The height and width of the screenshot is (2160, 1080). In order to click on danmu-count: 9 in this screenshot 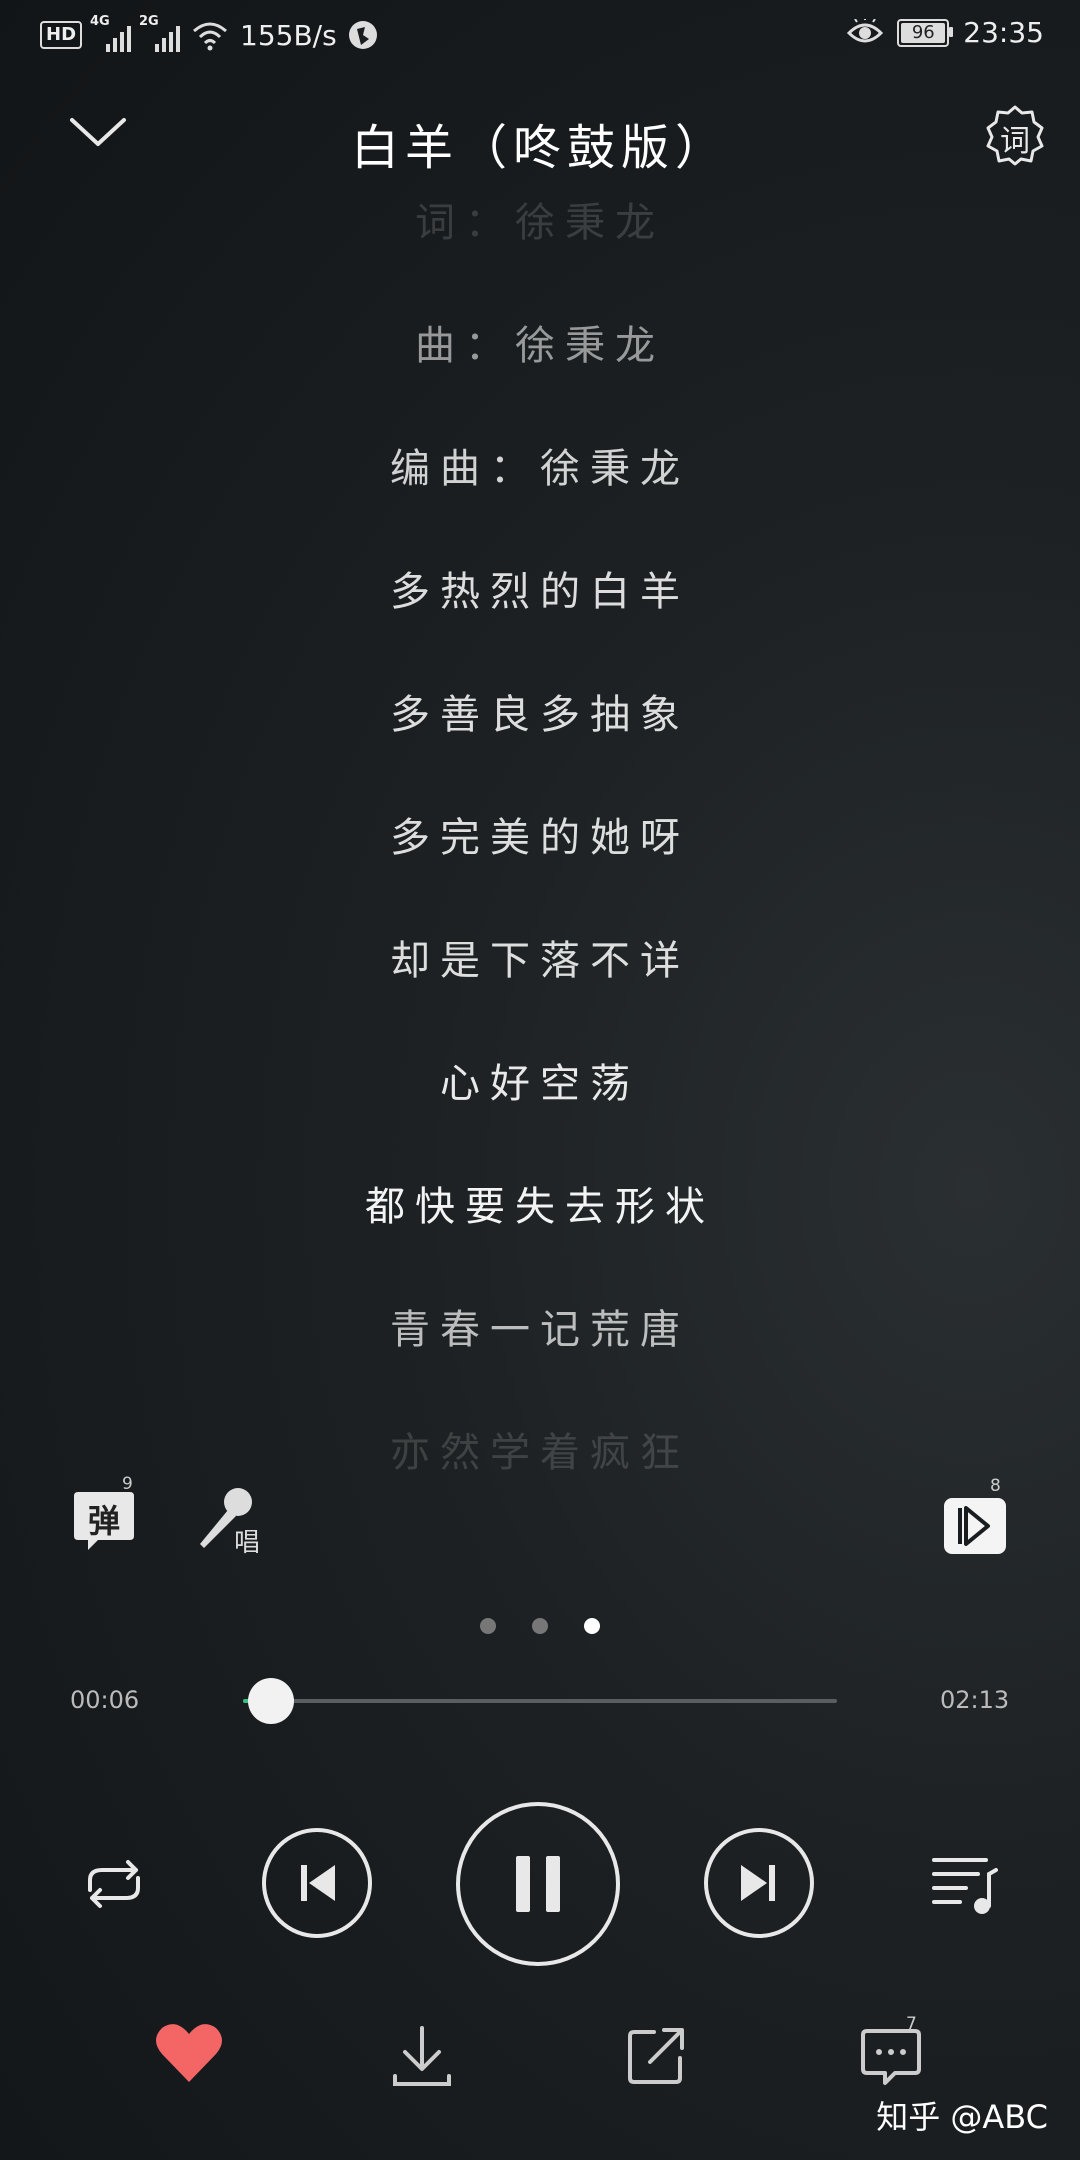, I will do `click(127, 1484)`.